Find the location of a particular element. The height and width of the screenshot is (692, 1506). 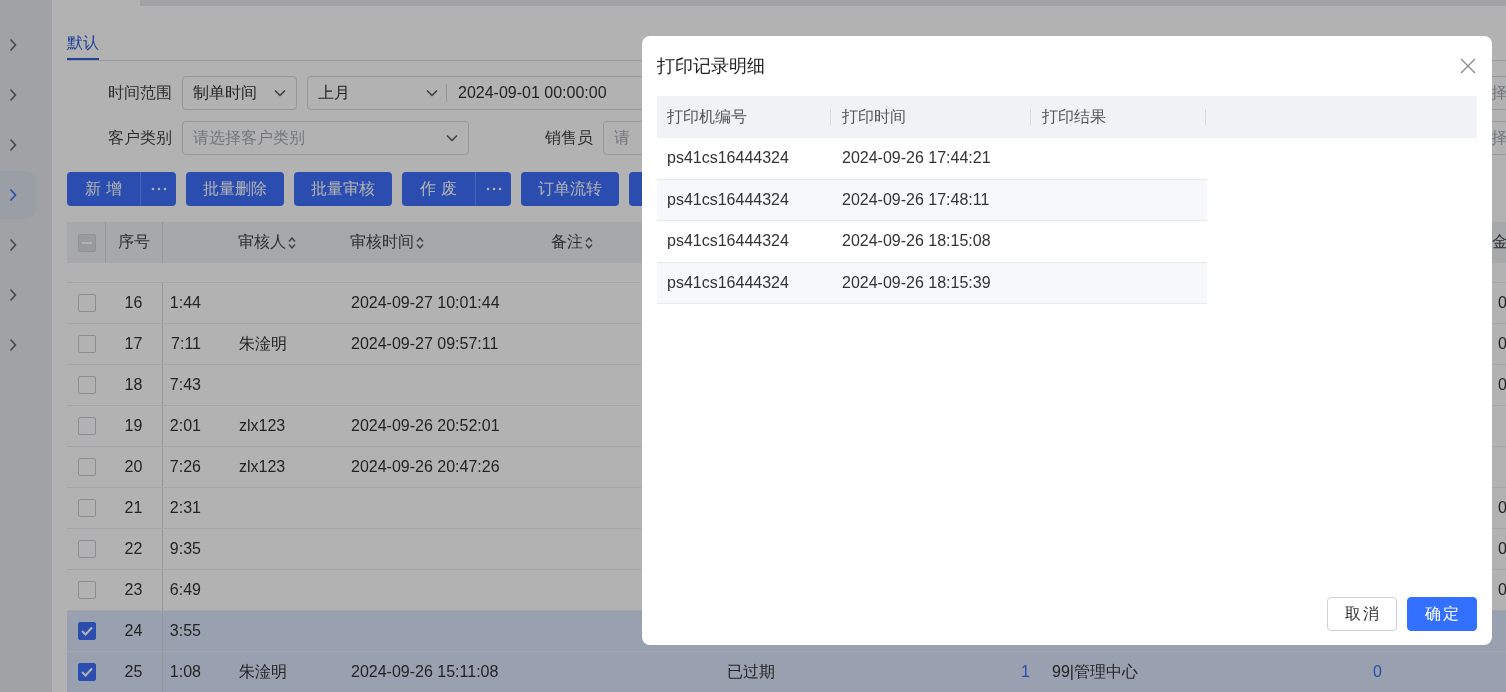

select-value: 上月 is located at coordinates (334, 92).